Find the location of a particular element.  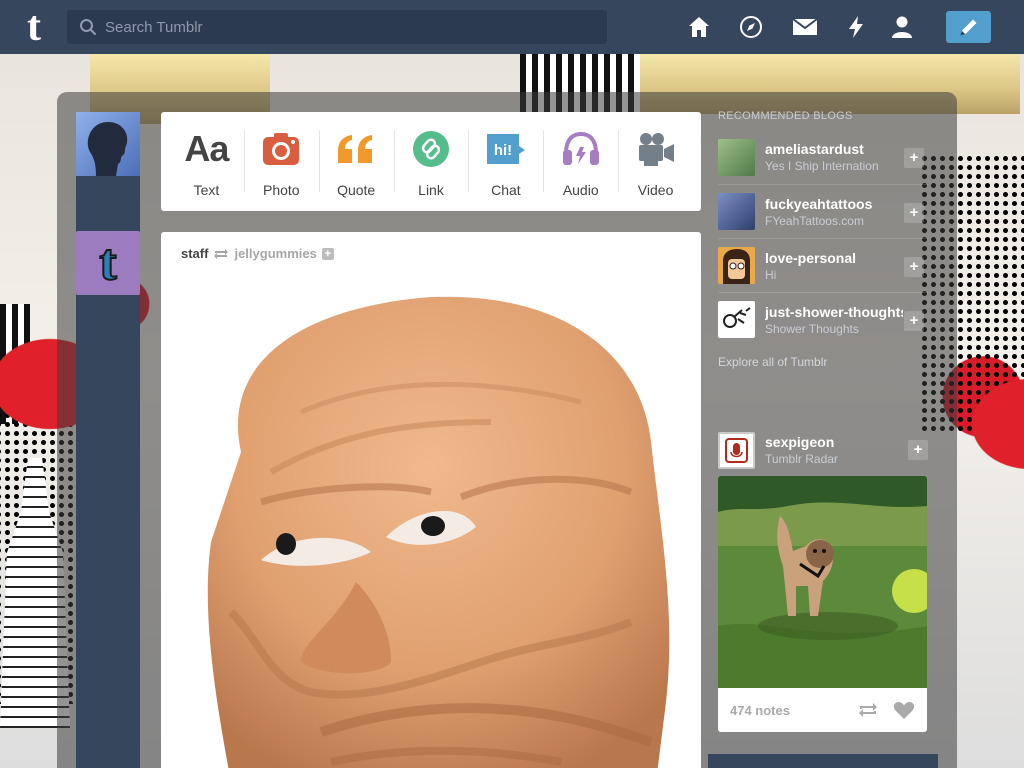

shower-head-icon is located at coordinates (737, 317).